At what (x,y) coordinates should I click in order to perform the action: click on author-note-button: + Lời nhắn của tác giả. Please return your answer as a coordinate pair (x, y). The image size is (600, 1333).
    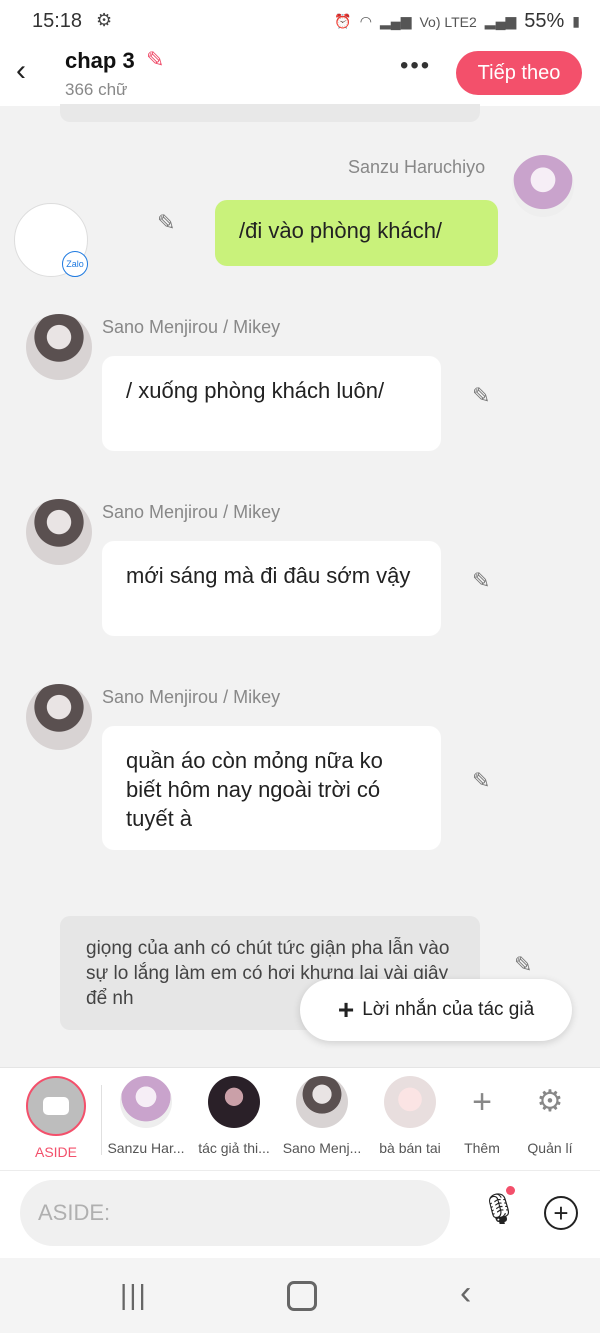
    Looking at the image, I should click on (436, 1010).